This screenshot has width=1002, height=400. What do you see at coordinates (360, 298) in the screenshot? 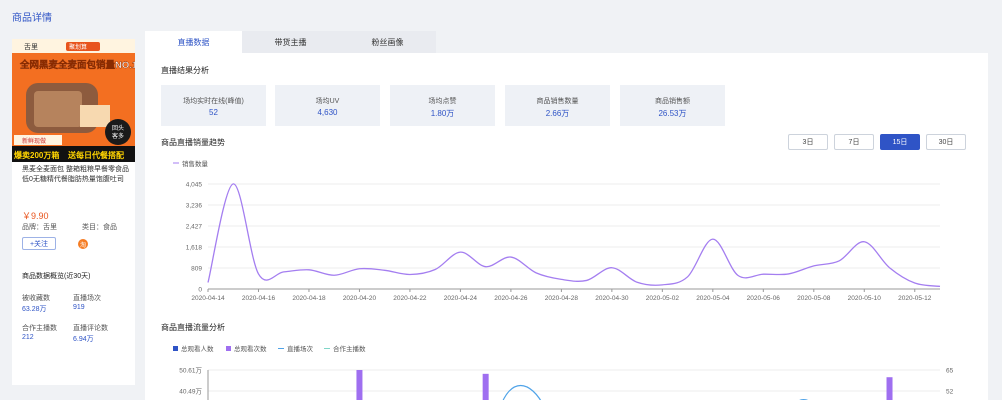
I see `x-tick-label: 2020-04-20` at bounding box center [360, 298].